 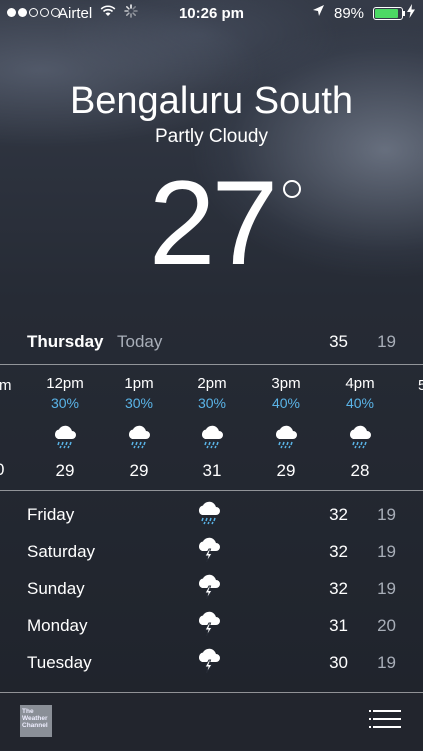 I want to click on degree-symbol, so click(x=292, y=189).